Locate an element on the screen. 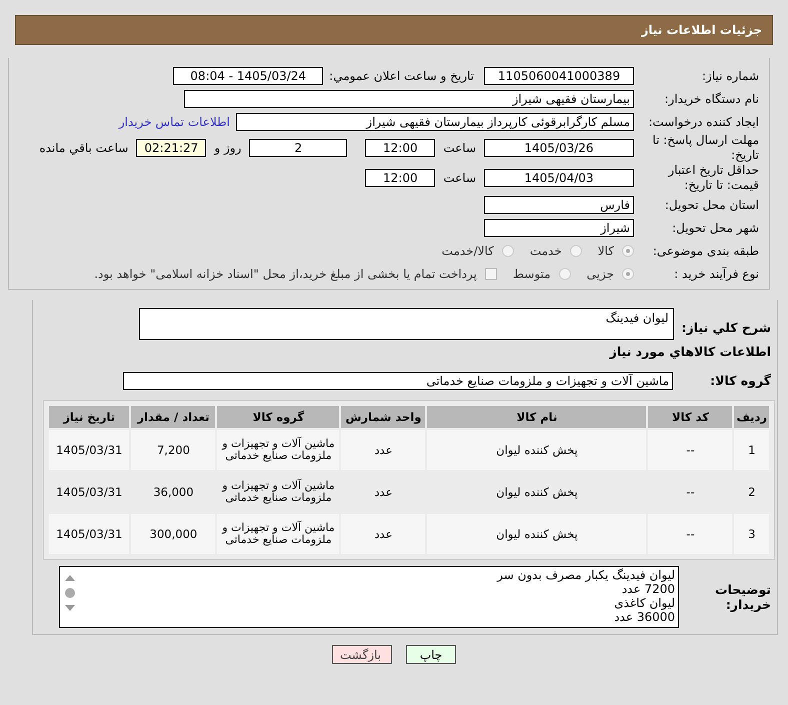  announce-date-field: 1405/03/24 - 08:04 is located at coordinates (248, 75).